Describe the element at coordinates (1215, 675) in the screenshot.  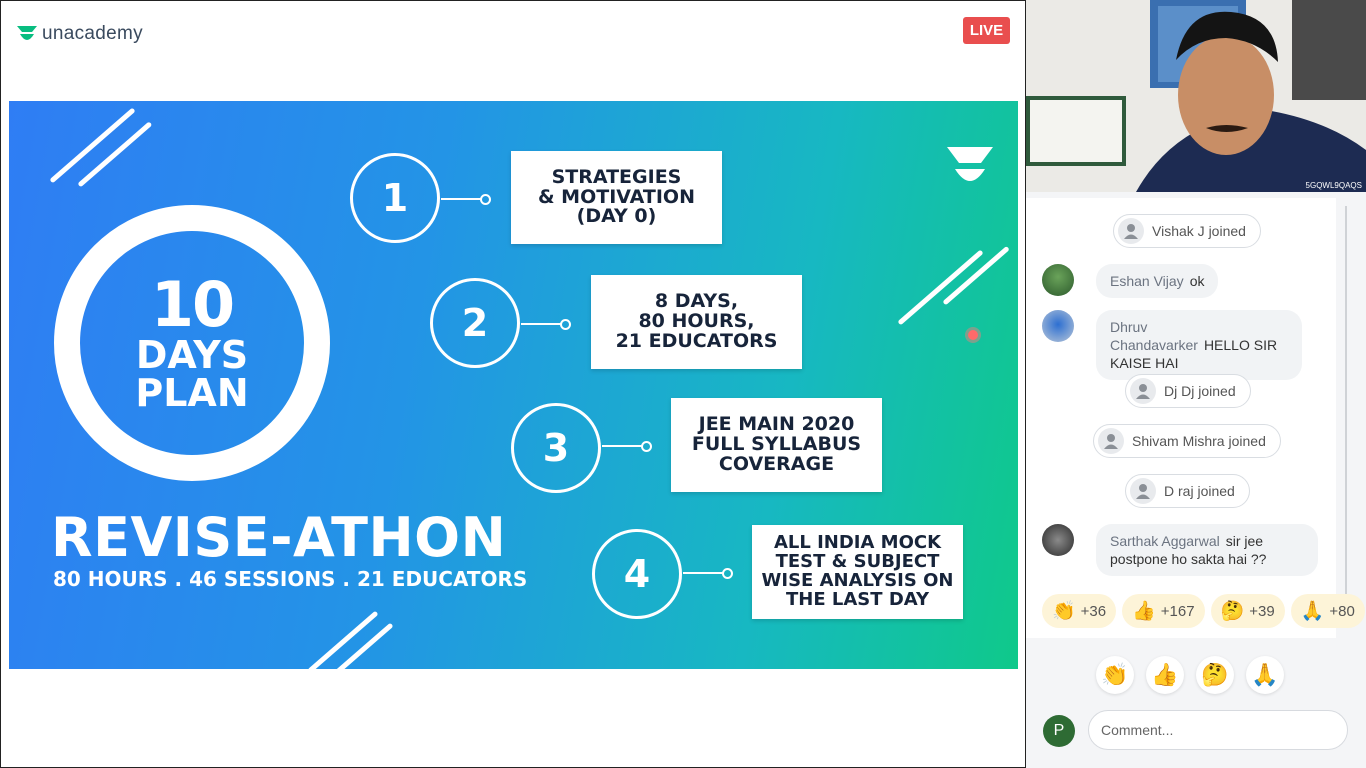
I see `thinking-button: 🤔` at that location.